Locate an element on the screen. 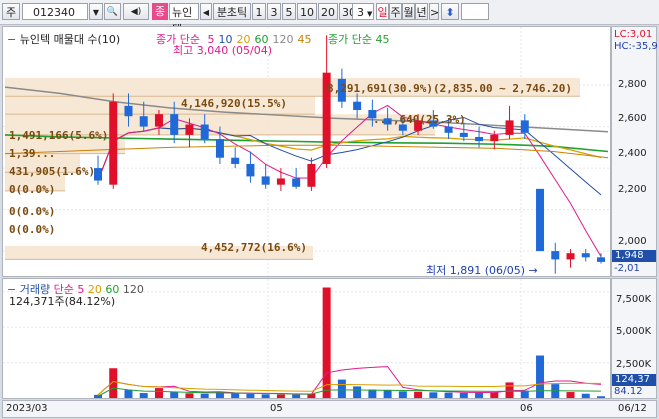 The height and width of the screenshot is (419, 659). period-button-3: 3 is located at coordinates (274, 11).